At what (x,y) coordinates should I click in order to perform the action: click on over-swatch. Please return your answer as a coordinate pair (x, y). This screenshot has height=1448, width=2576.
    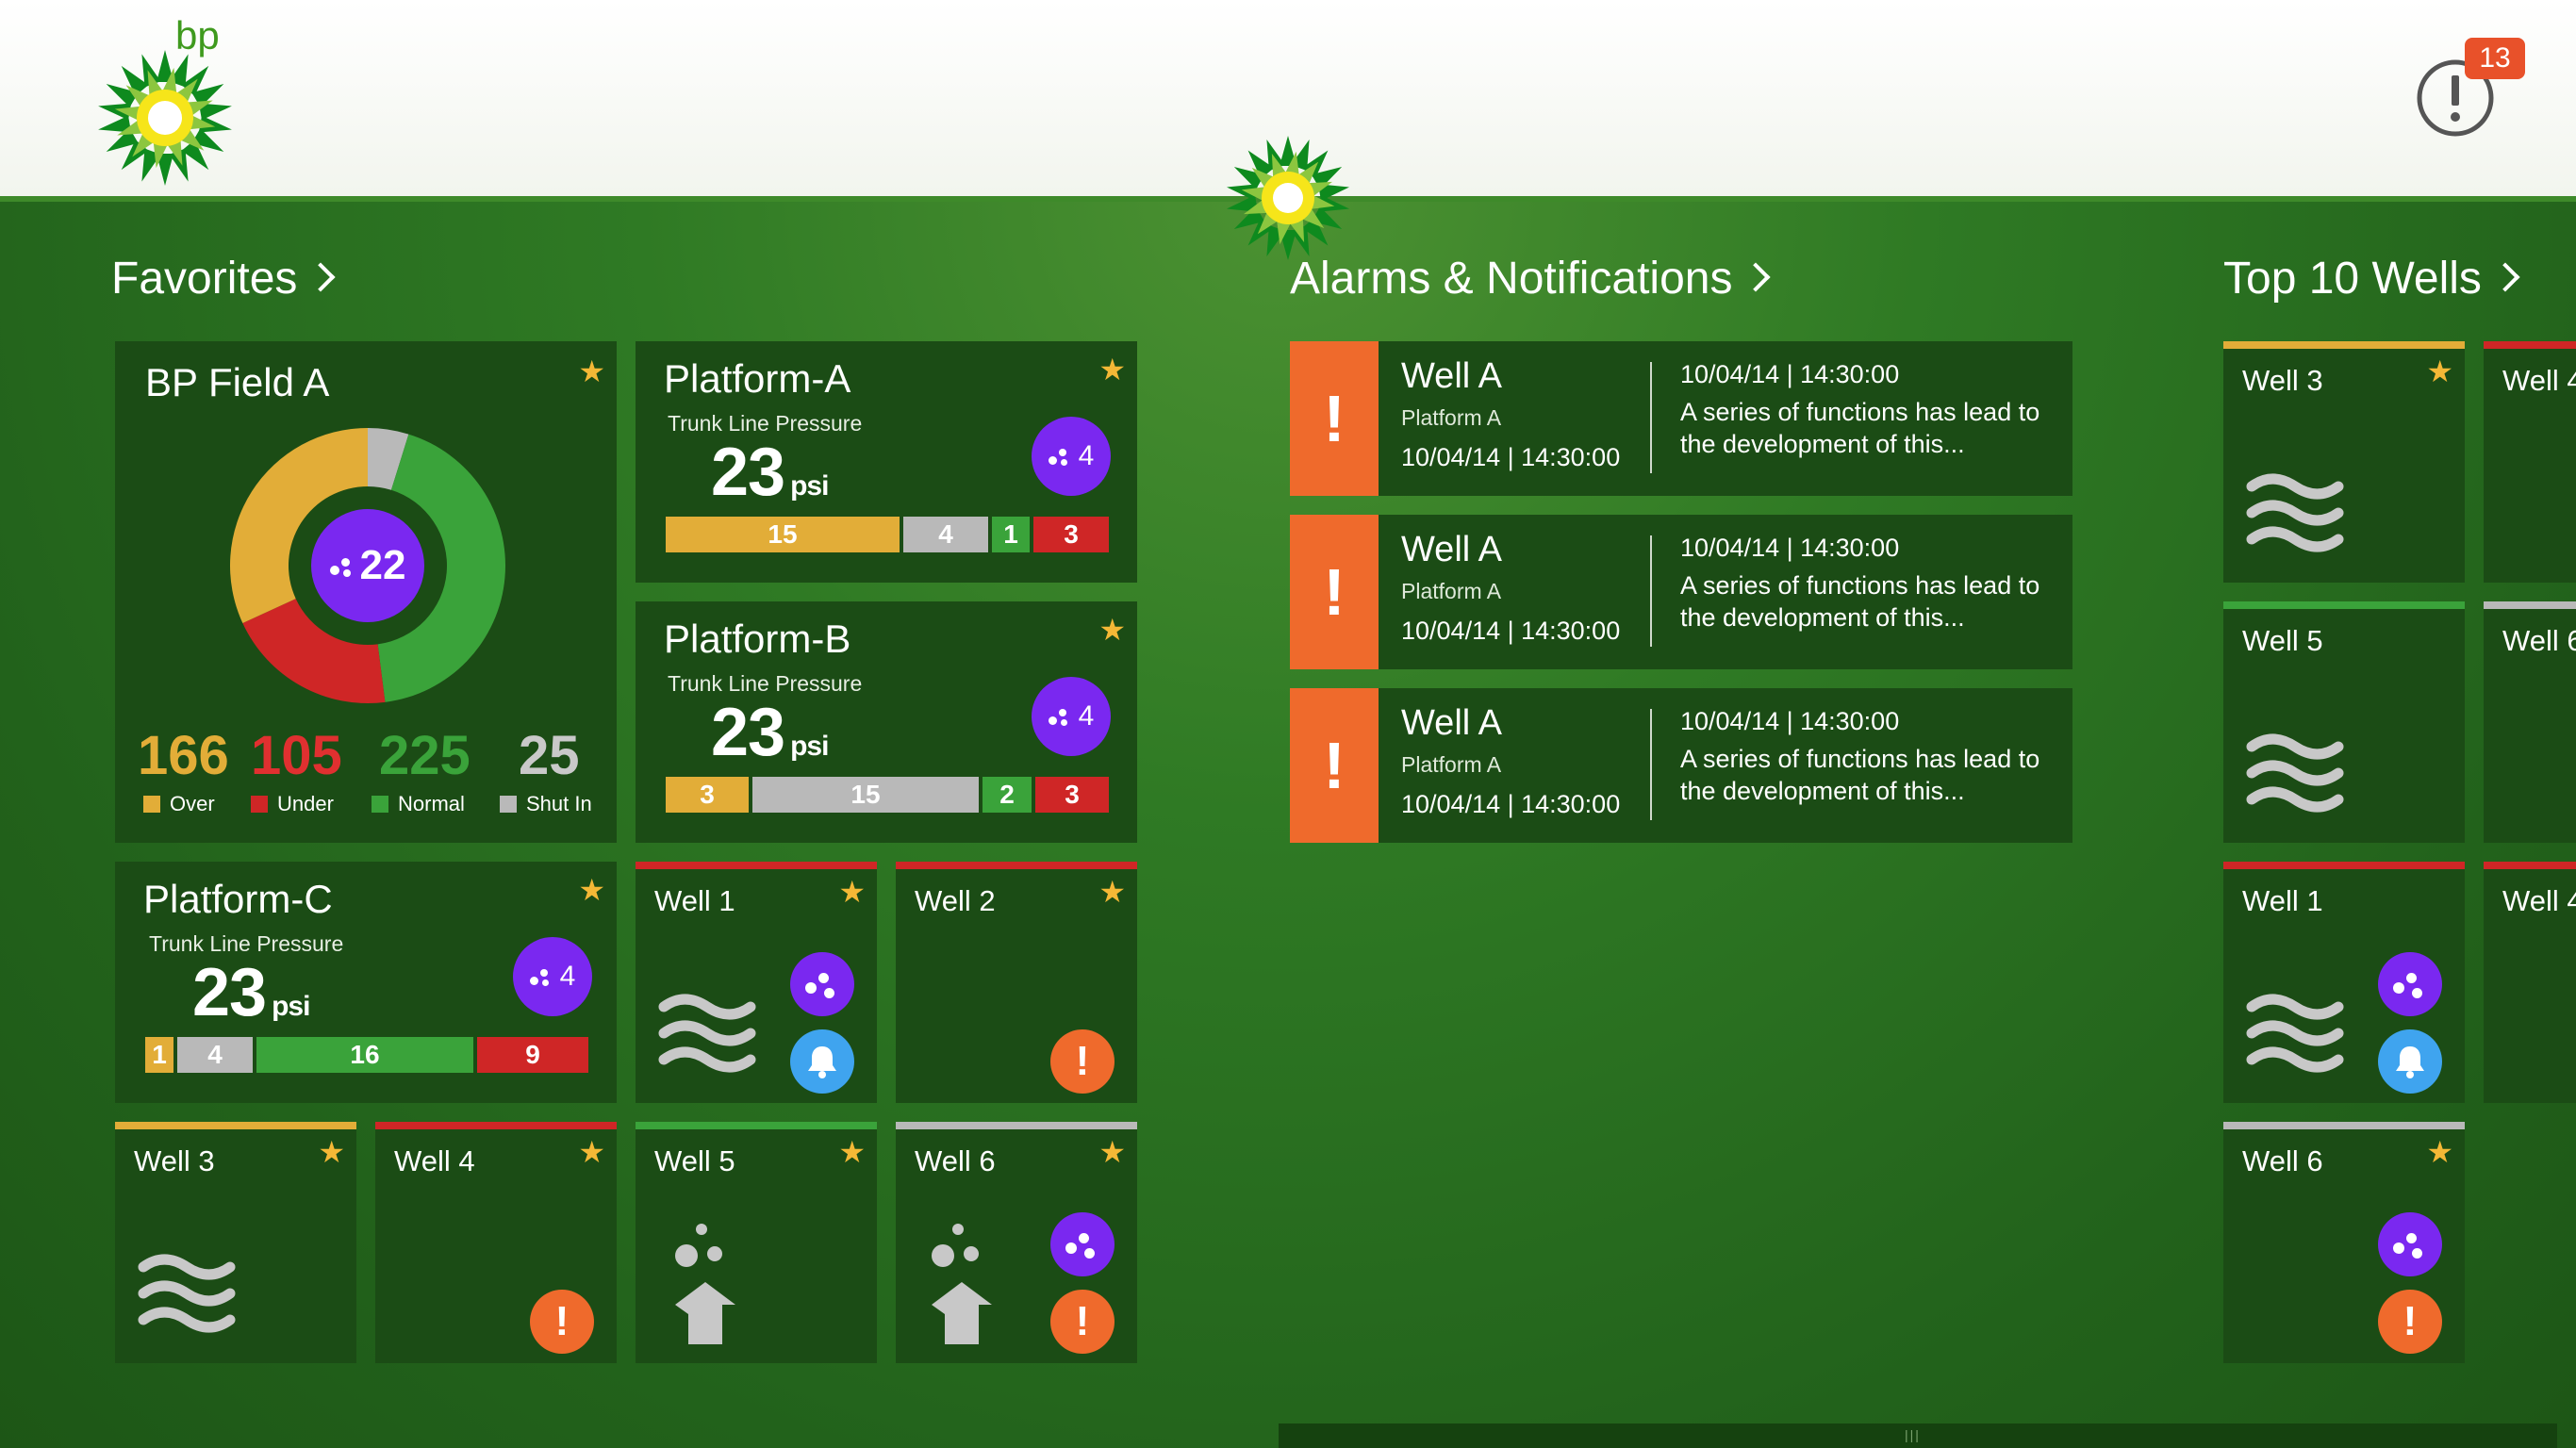
    Looking at the image, I should click on (151, 804).